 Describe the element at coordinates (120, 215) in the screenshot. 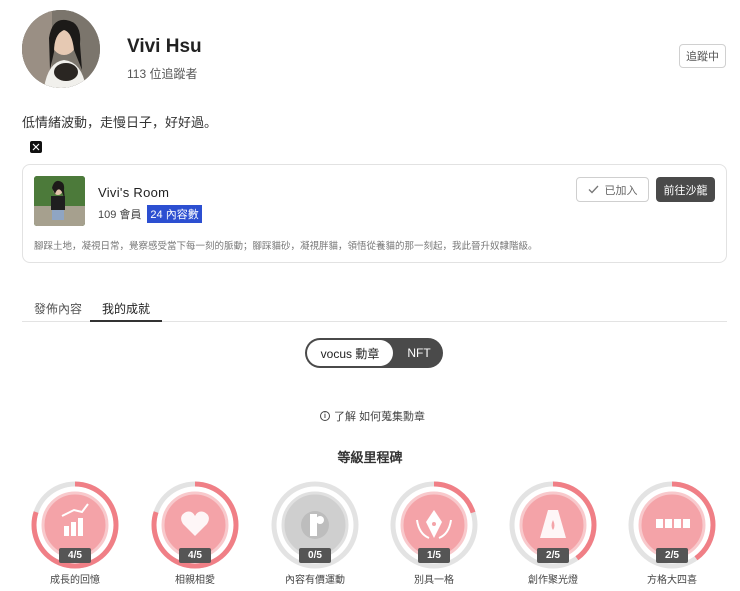

I see `room-members: 109 會員` at that location.